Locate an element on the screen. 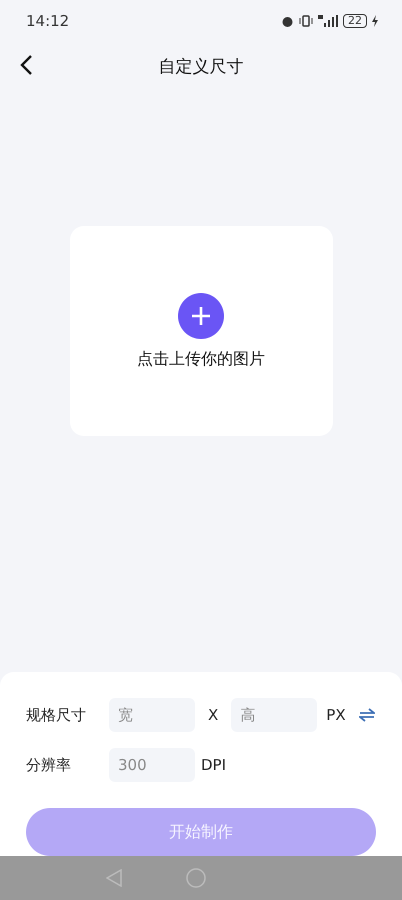  vibrate-icon is located at coordinates (306, 21).